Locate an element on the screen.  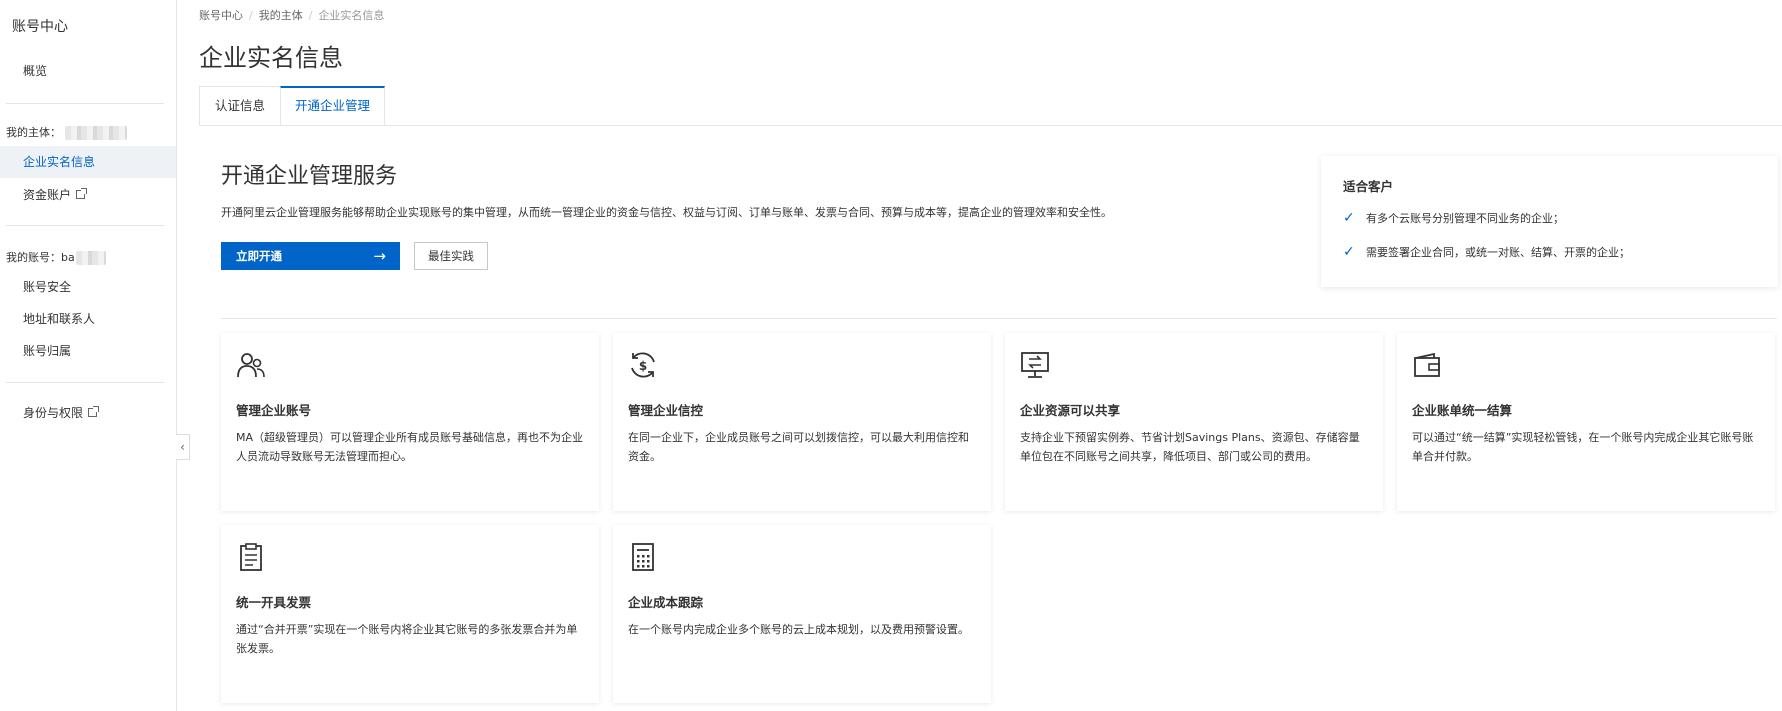
tab-divider is located at coordinates (990, 125).